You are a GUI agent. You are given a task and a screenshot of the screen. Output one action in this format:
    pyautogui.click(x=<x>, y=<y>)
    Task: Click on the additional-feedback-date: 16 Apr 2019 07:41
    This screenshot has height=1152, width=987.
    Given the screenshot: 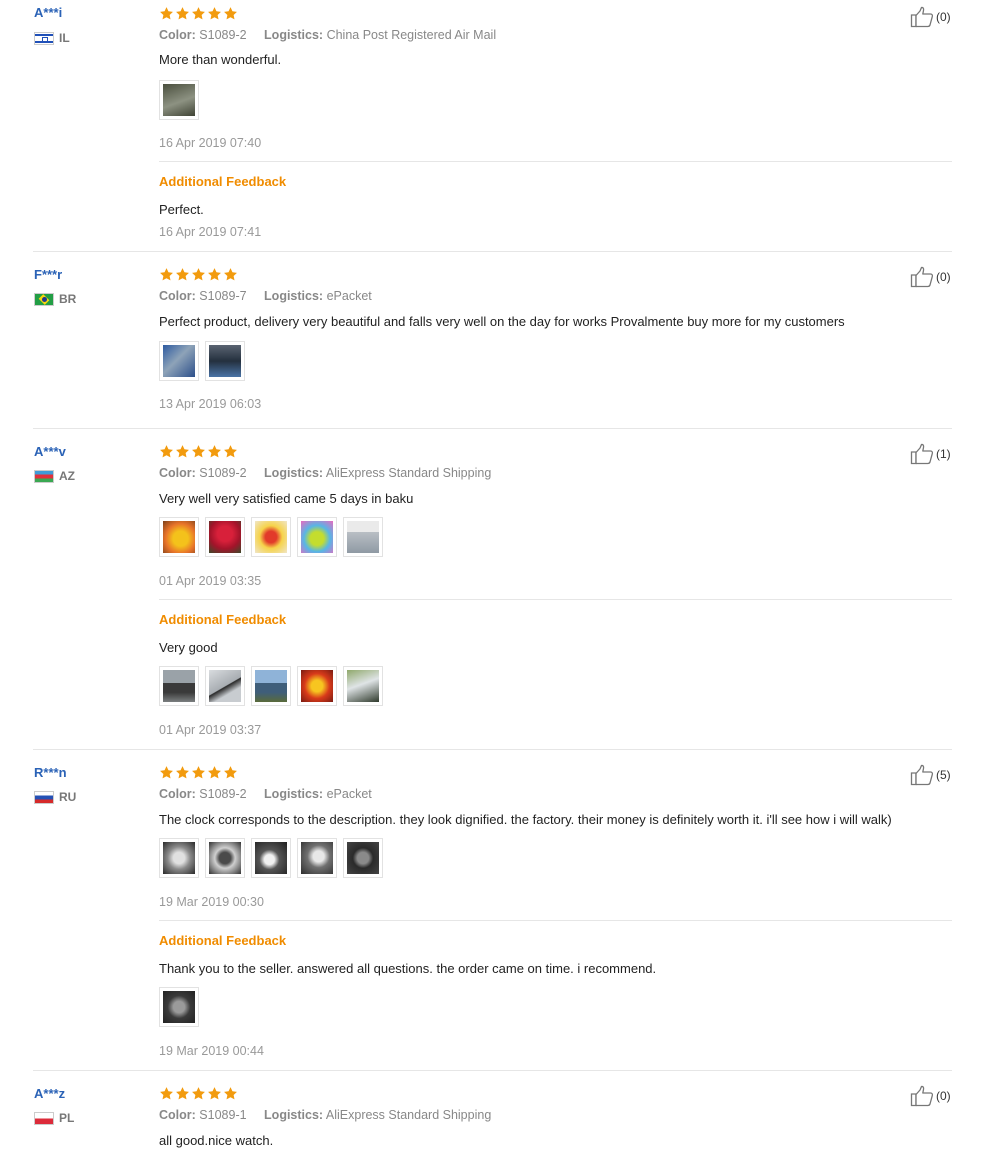 What is the action you would take?
    pyautogui.click(x=210, y=232)
    